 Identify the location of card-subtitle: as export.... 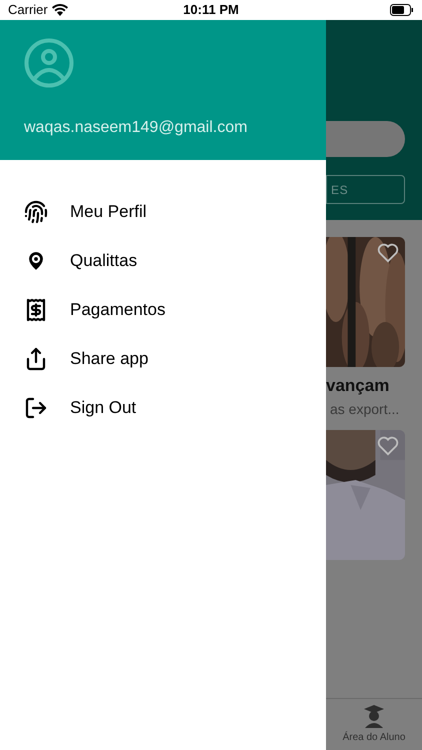
(364, 409).